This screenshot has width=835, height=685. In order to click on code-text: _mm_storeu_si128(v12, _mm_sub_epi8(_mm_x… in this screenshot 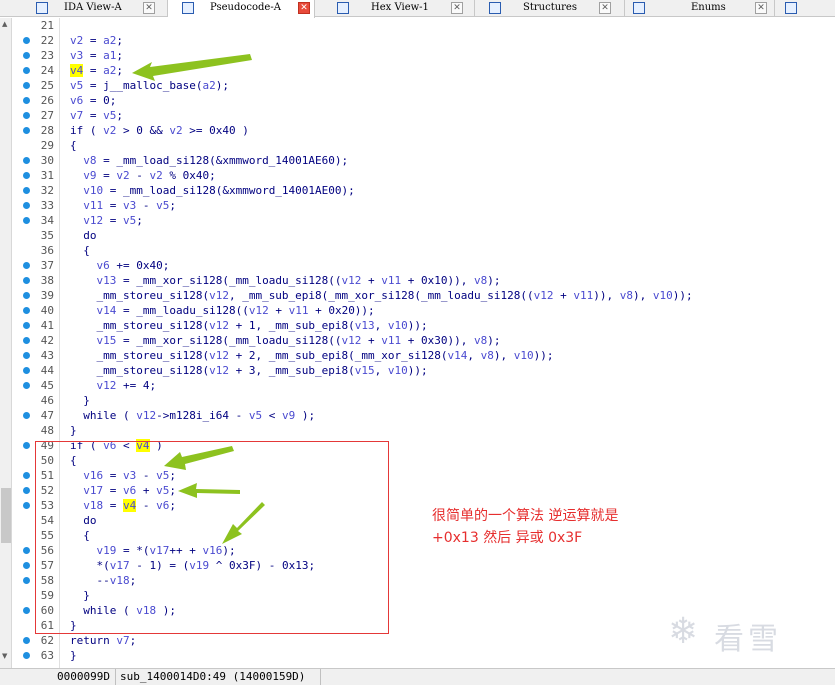, I will do `click(381, 295)`.